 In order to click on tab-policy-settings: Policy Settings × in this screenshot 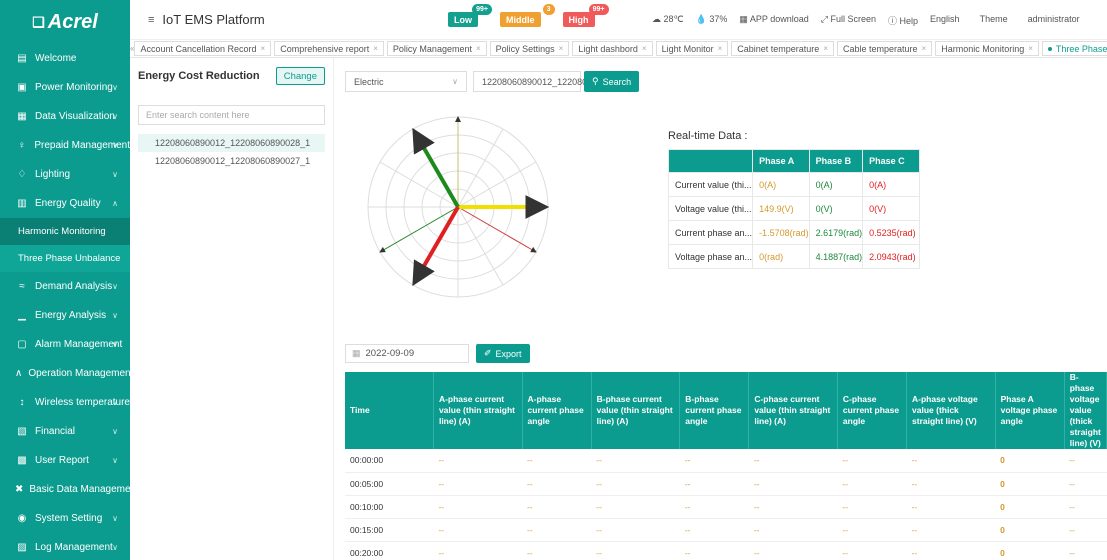, I will do `click(529, 48)`.